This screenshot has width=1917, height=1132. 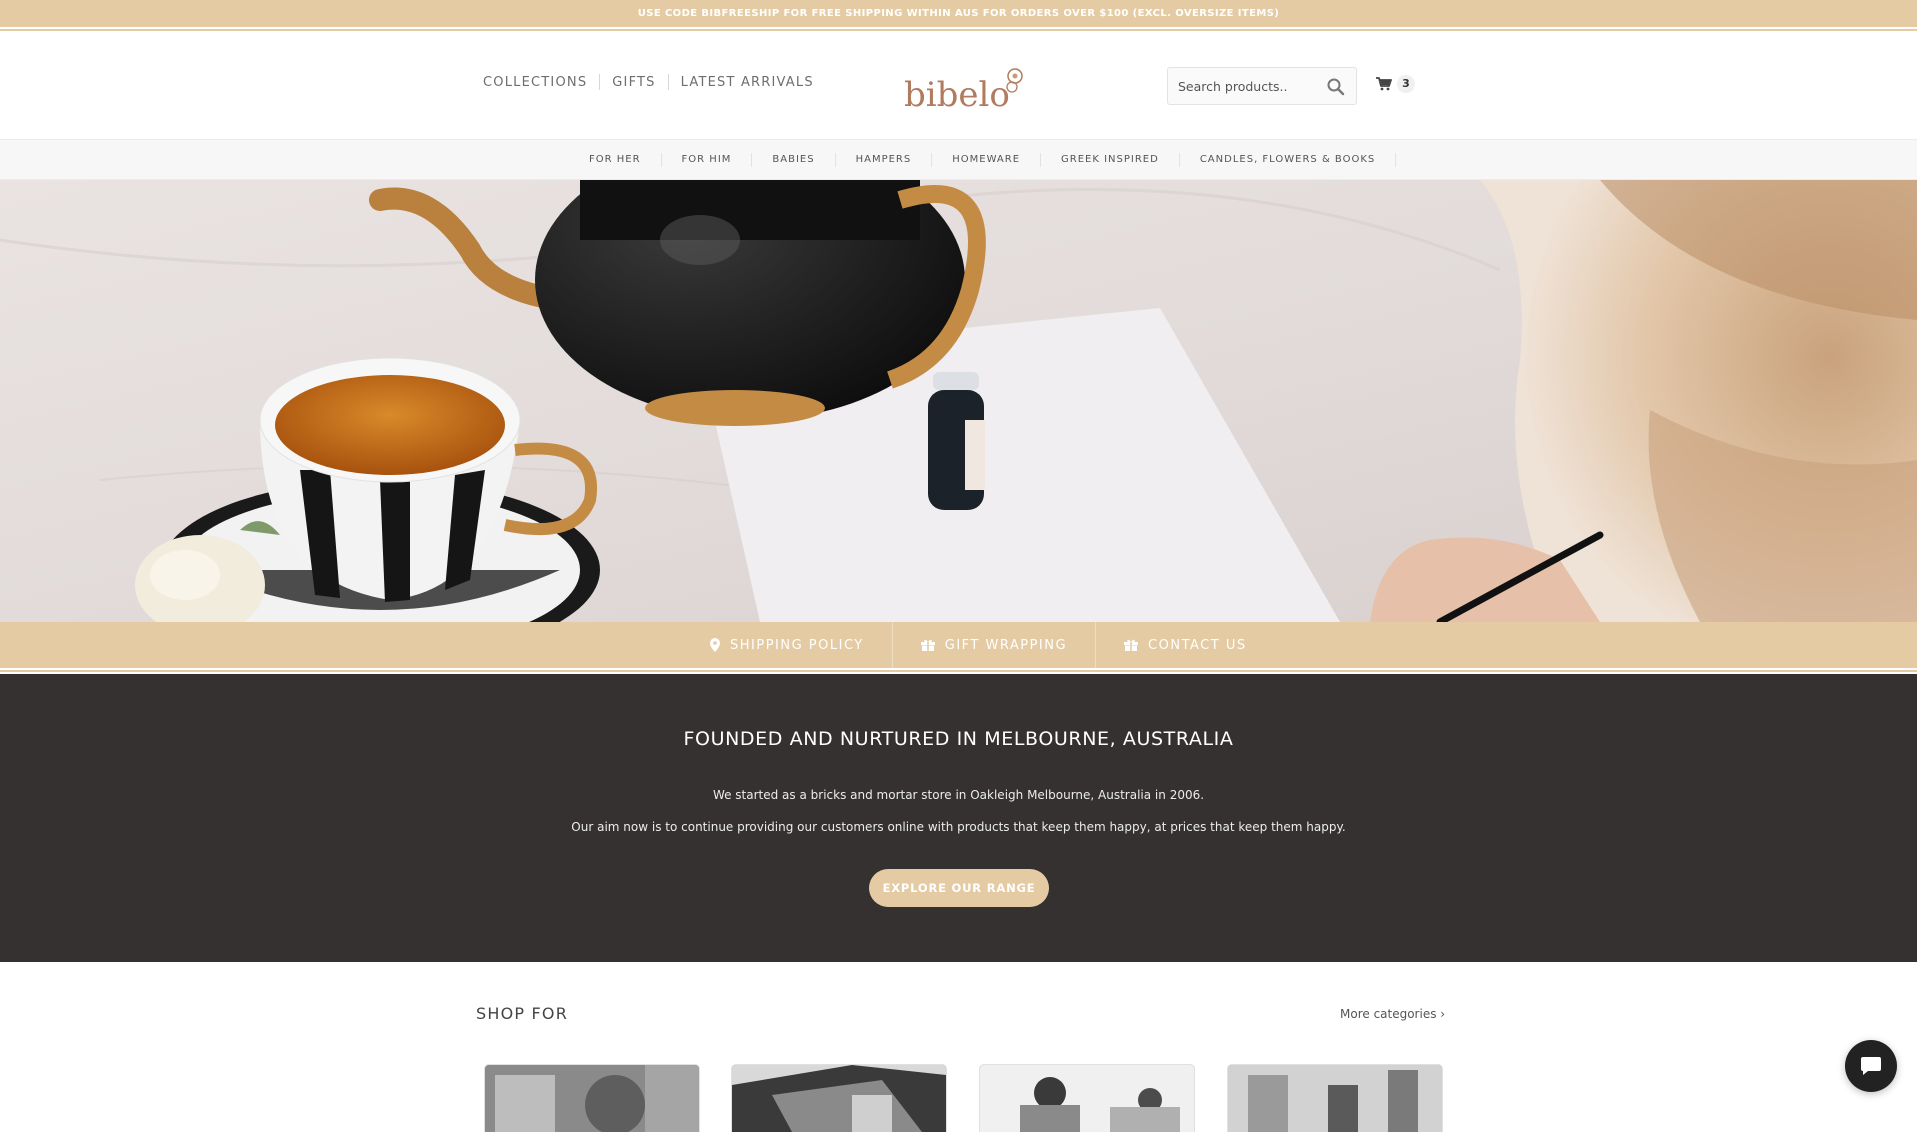 What do you see at coordinates (957, 94) in the screenshot?
I see `logo-wordmark: bibelo` at bounding box center [957, 94].